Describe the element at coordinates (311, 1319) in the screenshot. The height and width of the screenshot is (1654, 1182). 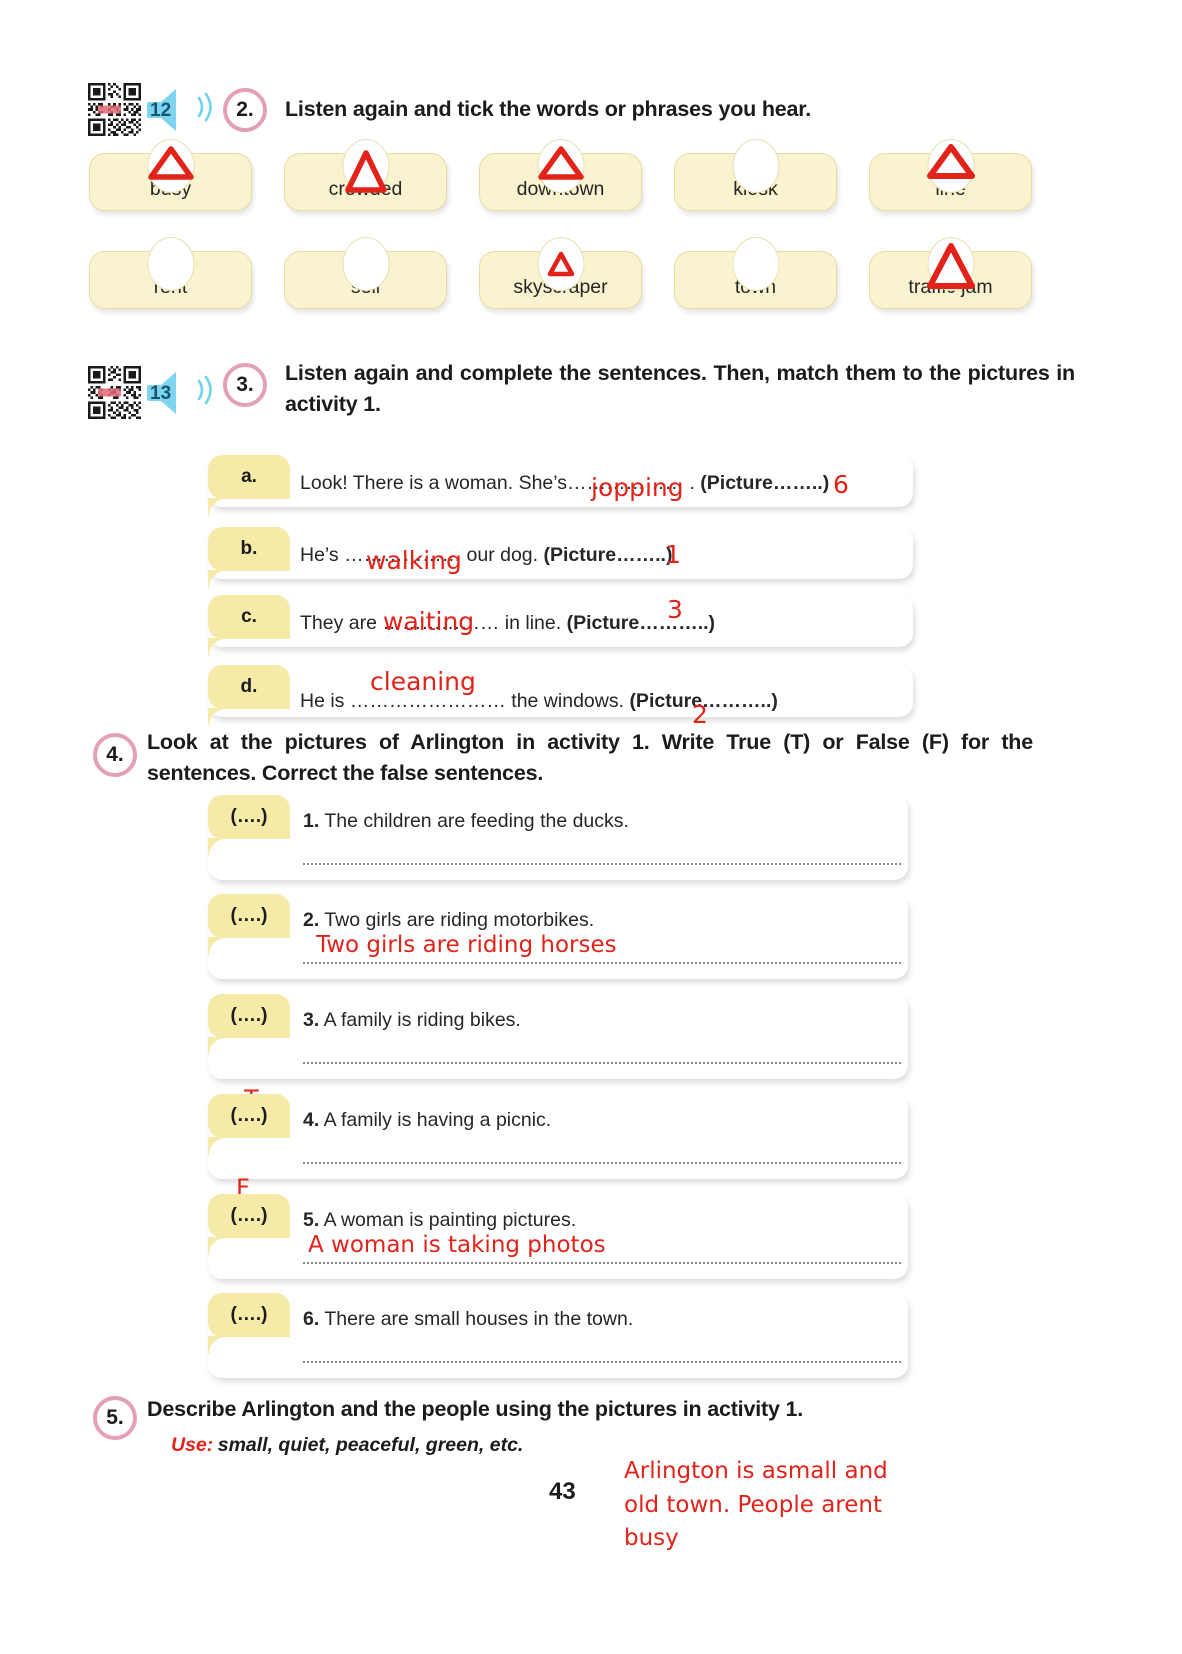
I see `item-number: 6.` at that location.